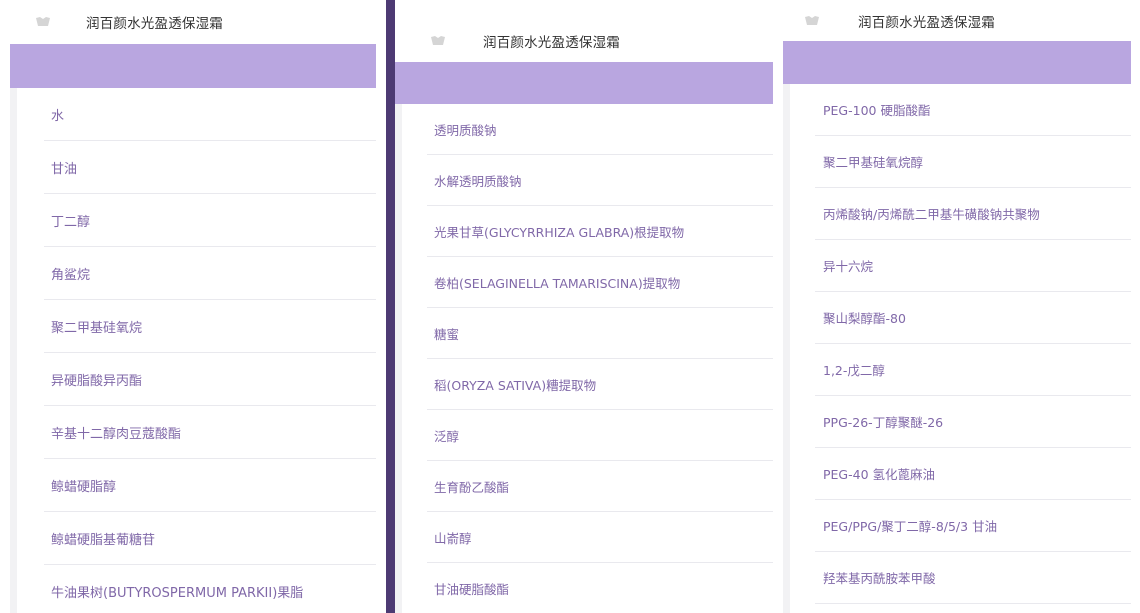  Describe the element at coordinates (600, 588) in the screenshot. I see `list-item: 甘油硬脂酸酯` at that location.